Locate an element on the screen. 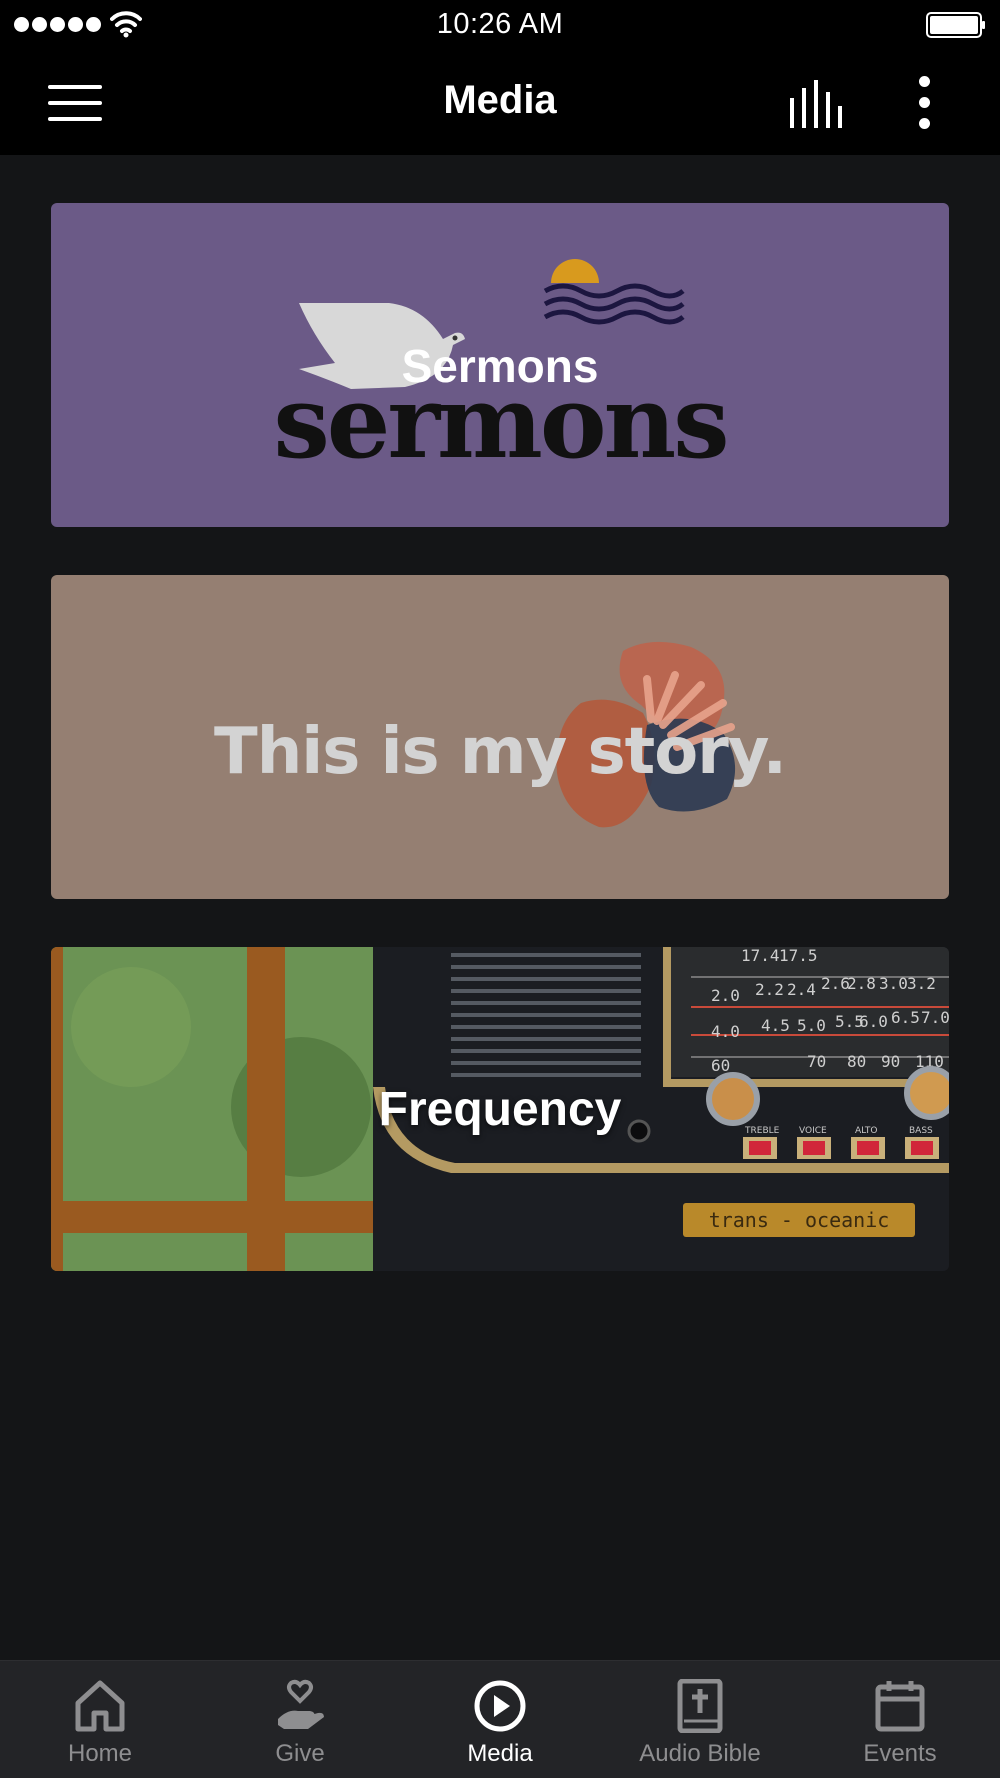 The width and height of the screenshot is (1000, 1778). page-title: Media is located at coordinates (500, 100).